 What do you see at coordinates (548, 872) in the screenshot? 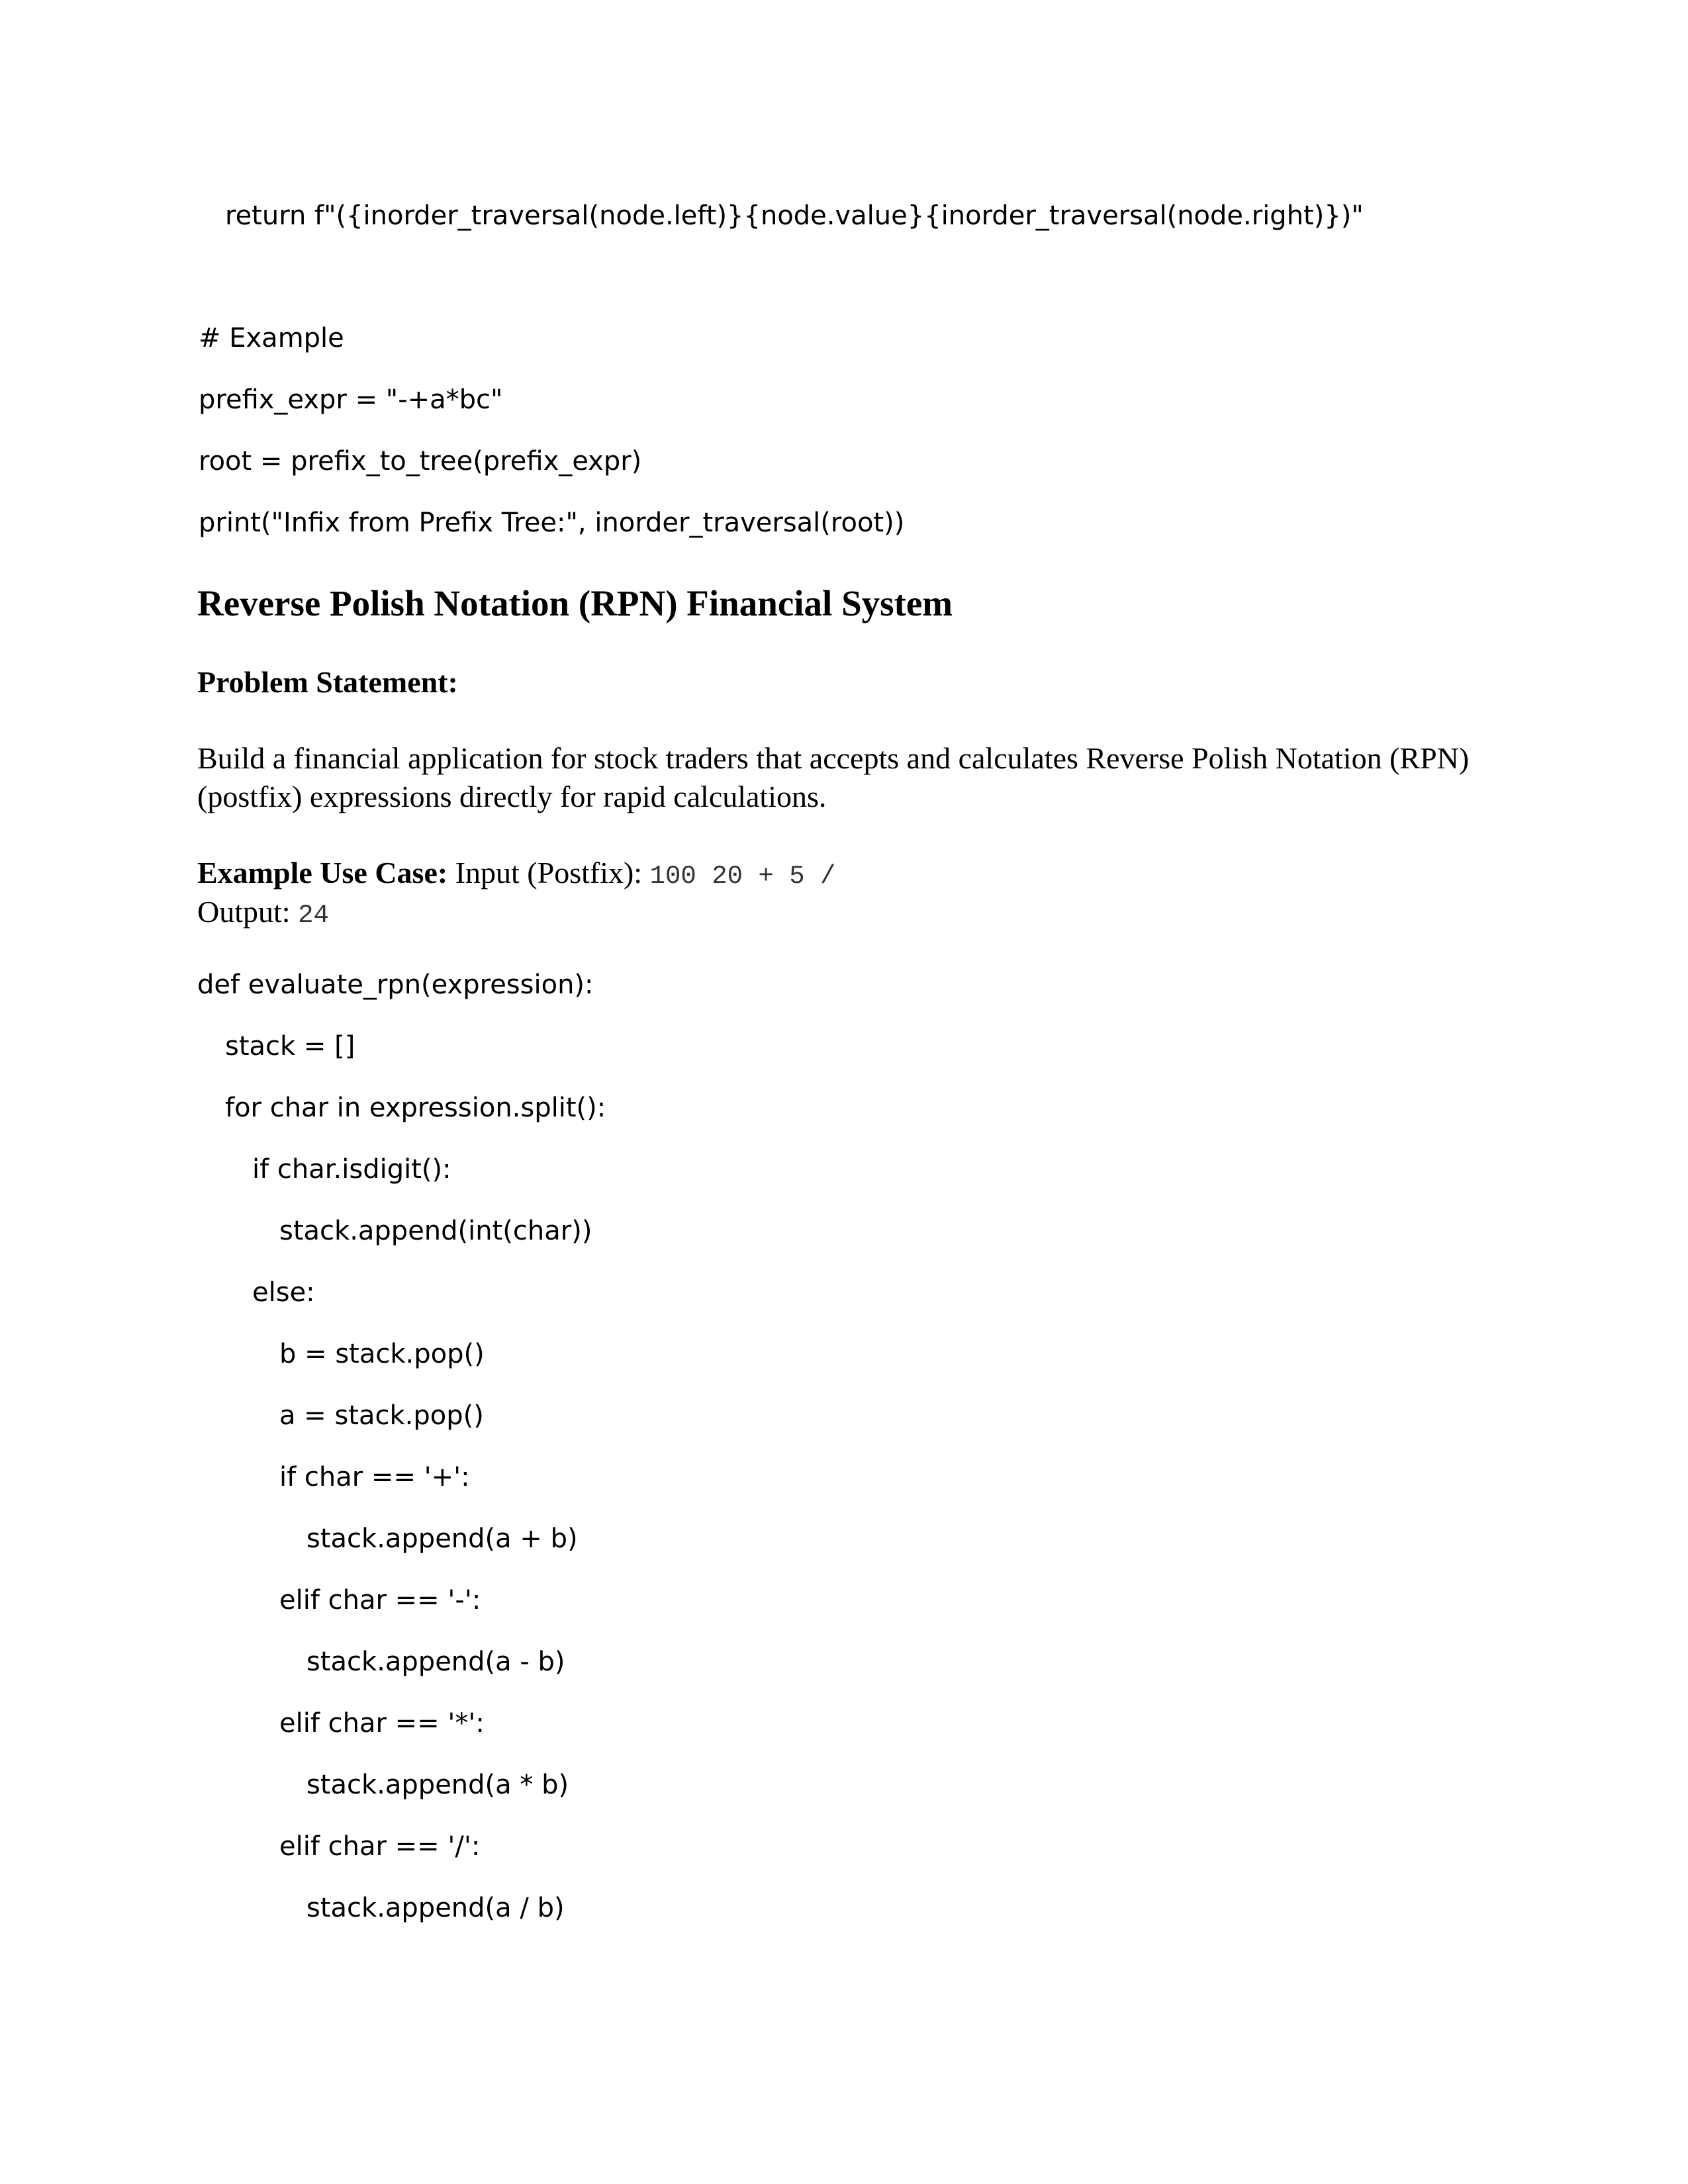
I see `input-label: Input (Postfix):` at bounding box center [548, 872].